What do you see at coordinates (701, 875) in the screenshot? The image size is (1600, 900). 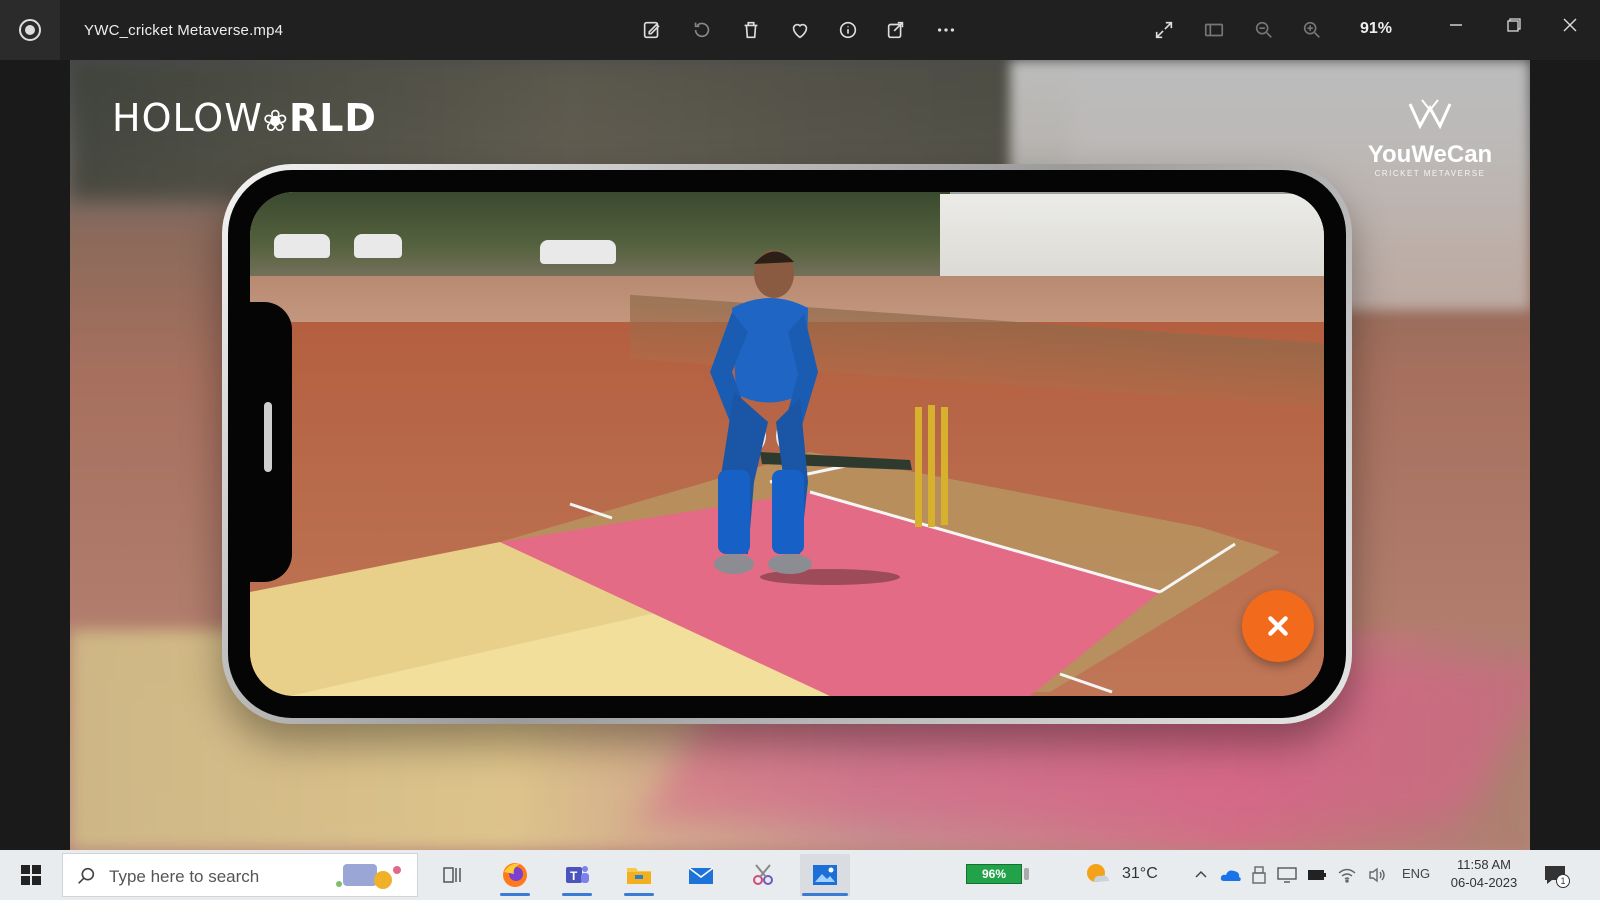 I see `mail-icon` at bounding box center [701, 875].